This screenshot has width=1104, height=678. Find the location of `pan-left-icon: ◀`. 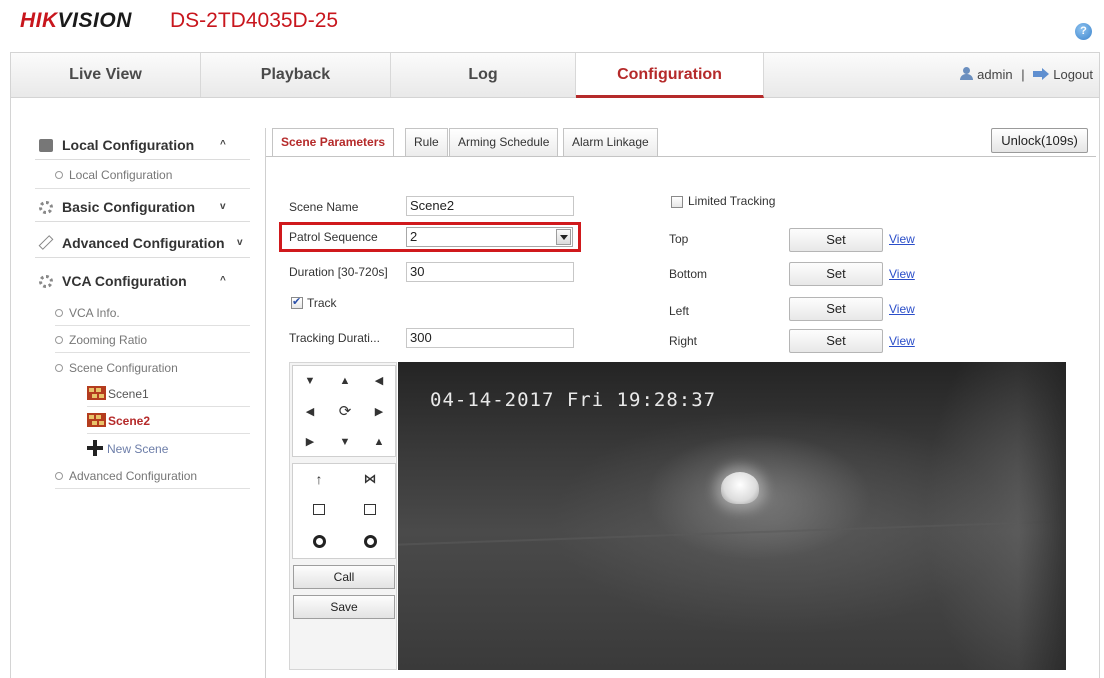

pan-left-icon: ◀ is located at coordinates (310, 412).